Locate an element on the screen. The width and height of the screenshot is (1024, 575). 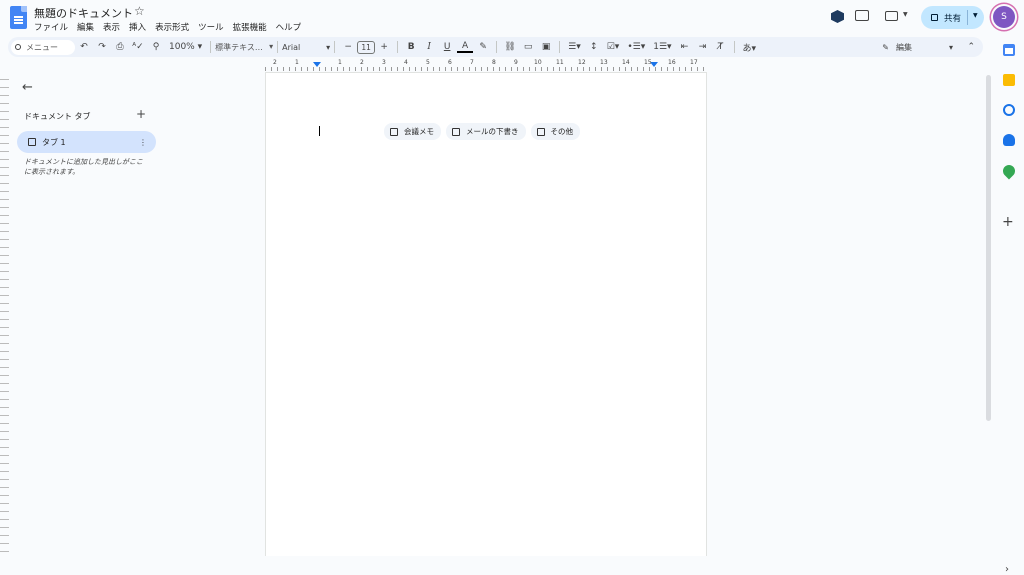
left-indent-marker is located at coordinates (317, 64).